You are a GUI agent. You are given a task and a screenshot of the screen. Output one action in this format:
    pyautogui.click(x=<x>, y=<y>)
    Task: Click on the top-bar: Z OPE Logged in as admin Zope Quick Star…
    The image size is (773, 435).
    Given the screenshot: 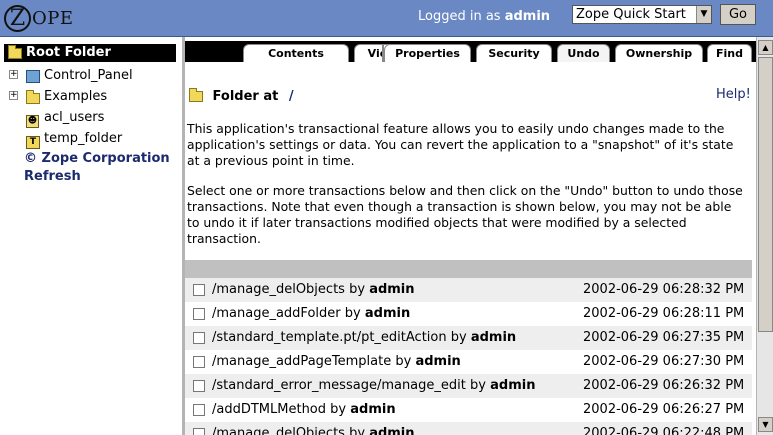 What is the action you would take?
    pyautogui.click(x=386, y=18)
    